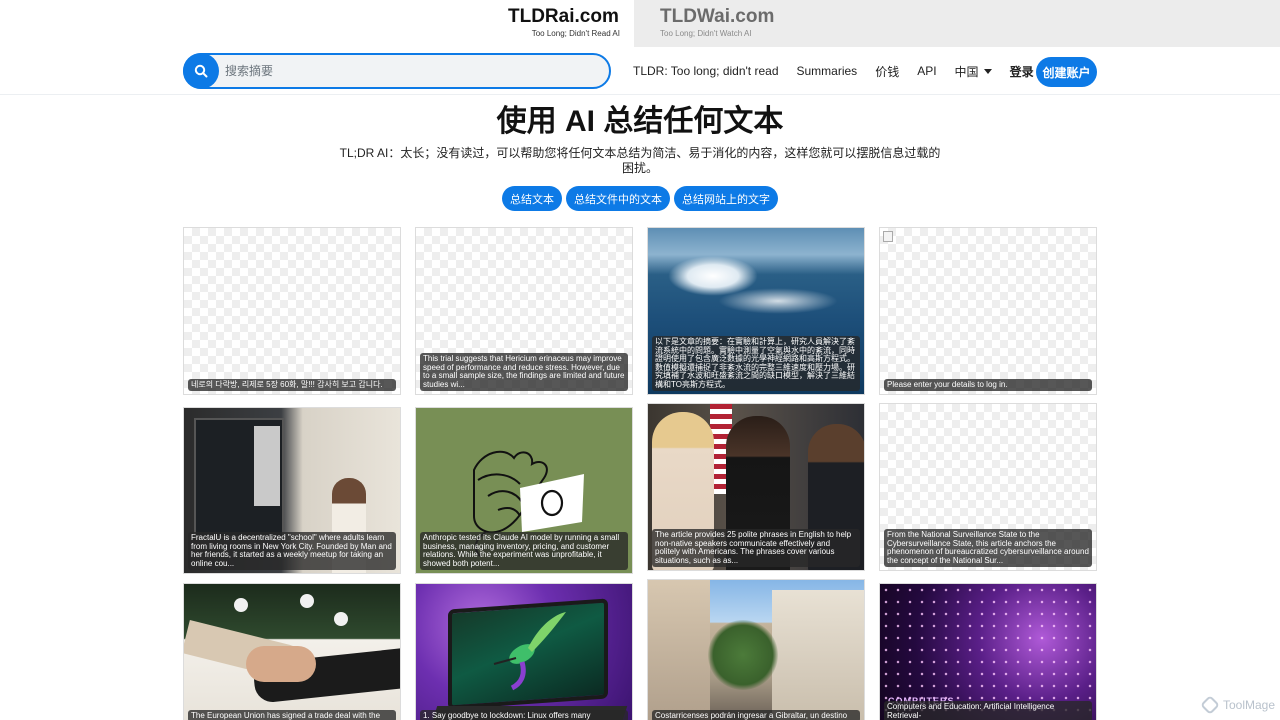  I want to click on language-dropdown: 中国, so click(973, 71).